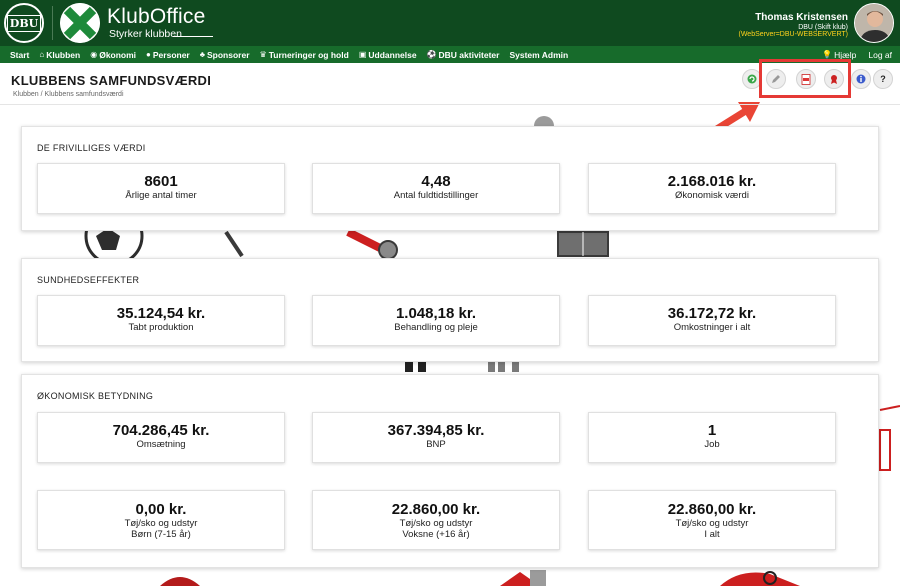  Describe the element at coordinates (113, 55) in the screenshot. I see `nav-okonomi: ◉ Økonomi` at that location.